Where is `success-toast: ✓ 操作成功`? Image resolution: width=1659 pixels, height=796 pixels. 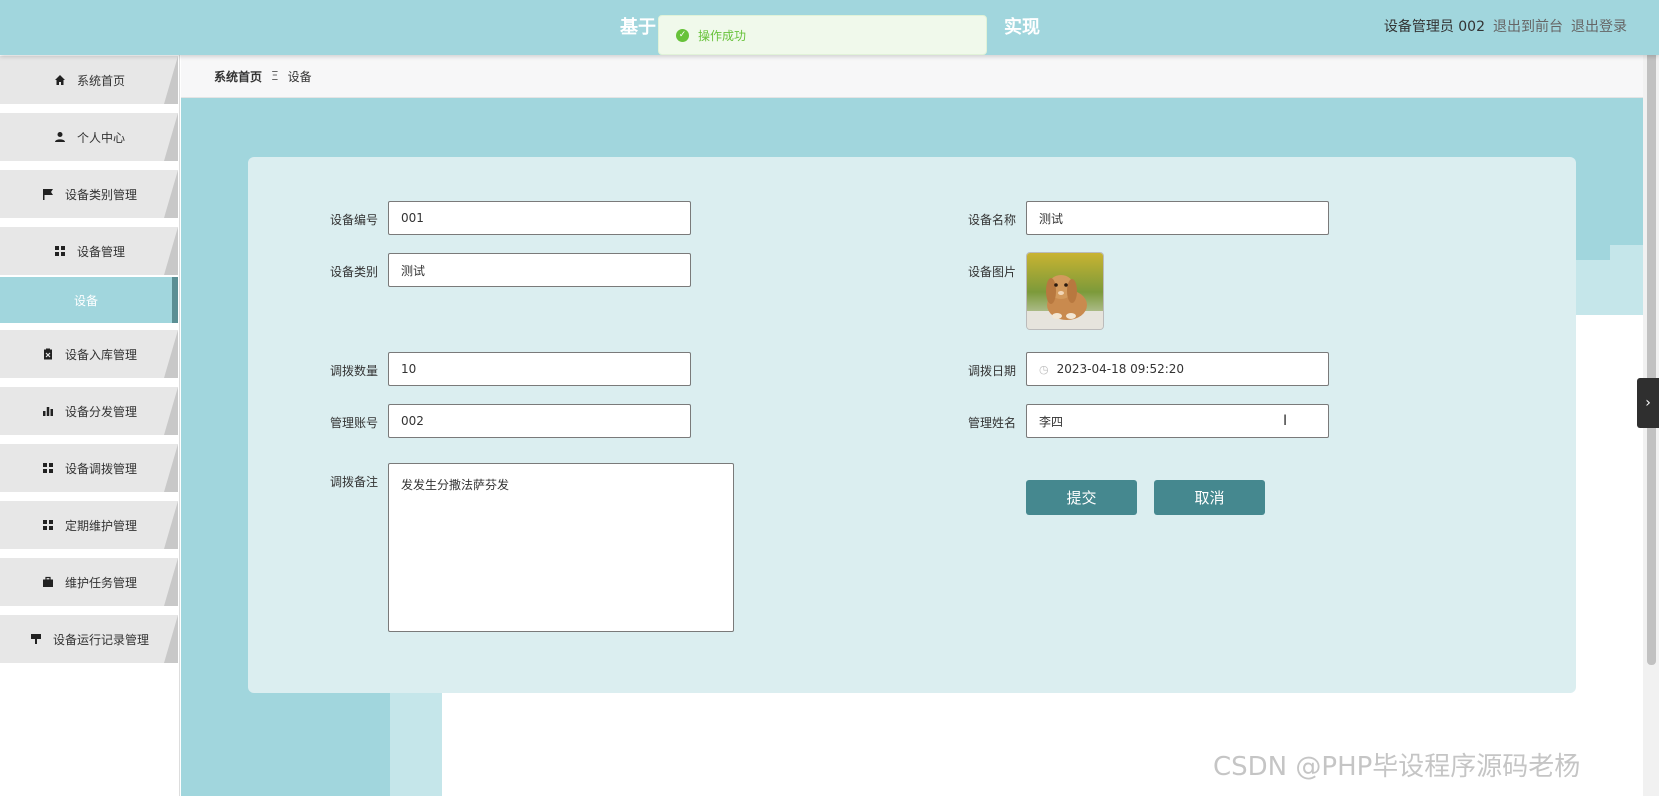 success-toast: ✓ 操作成功 is located at coordinates (822, 35).